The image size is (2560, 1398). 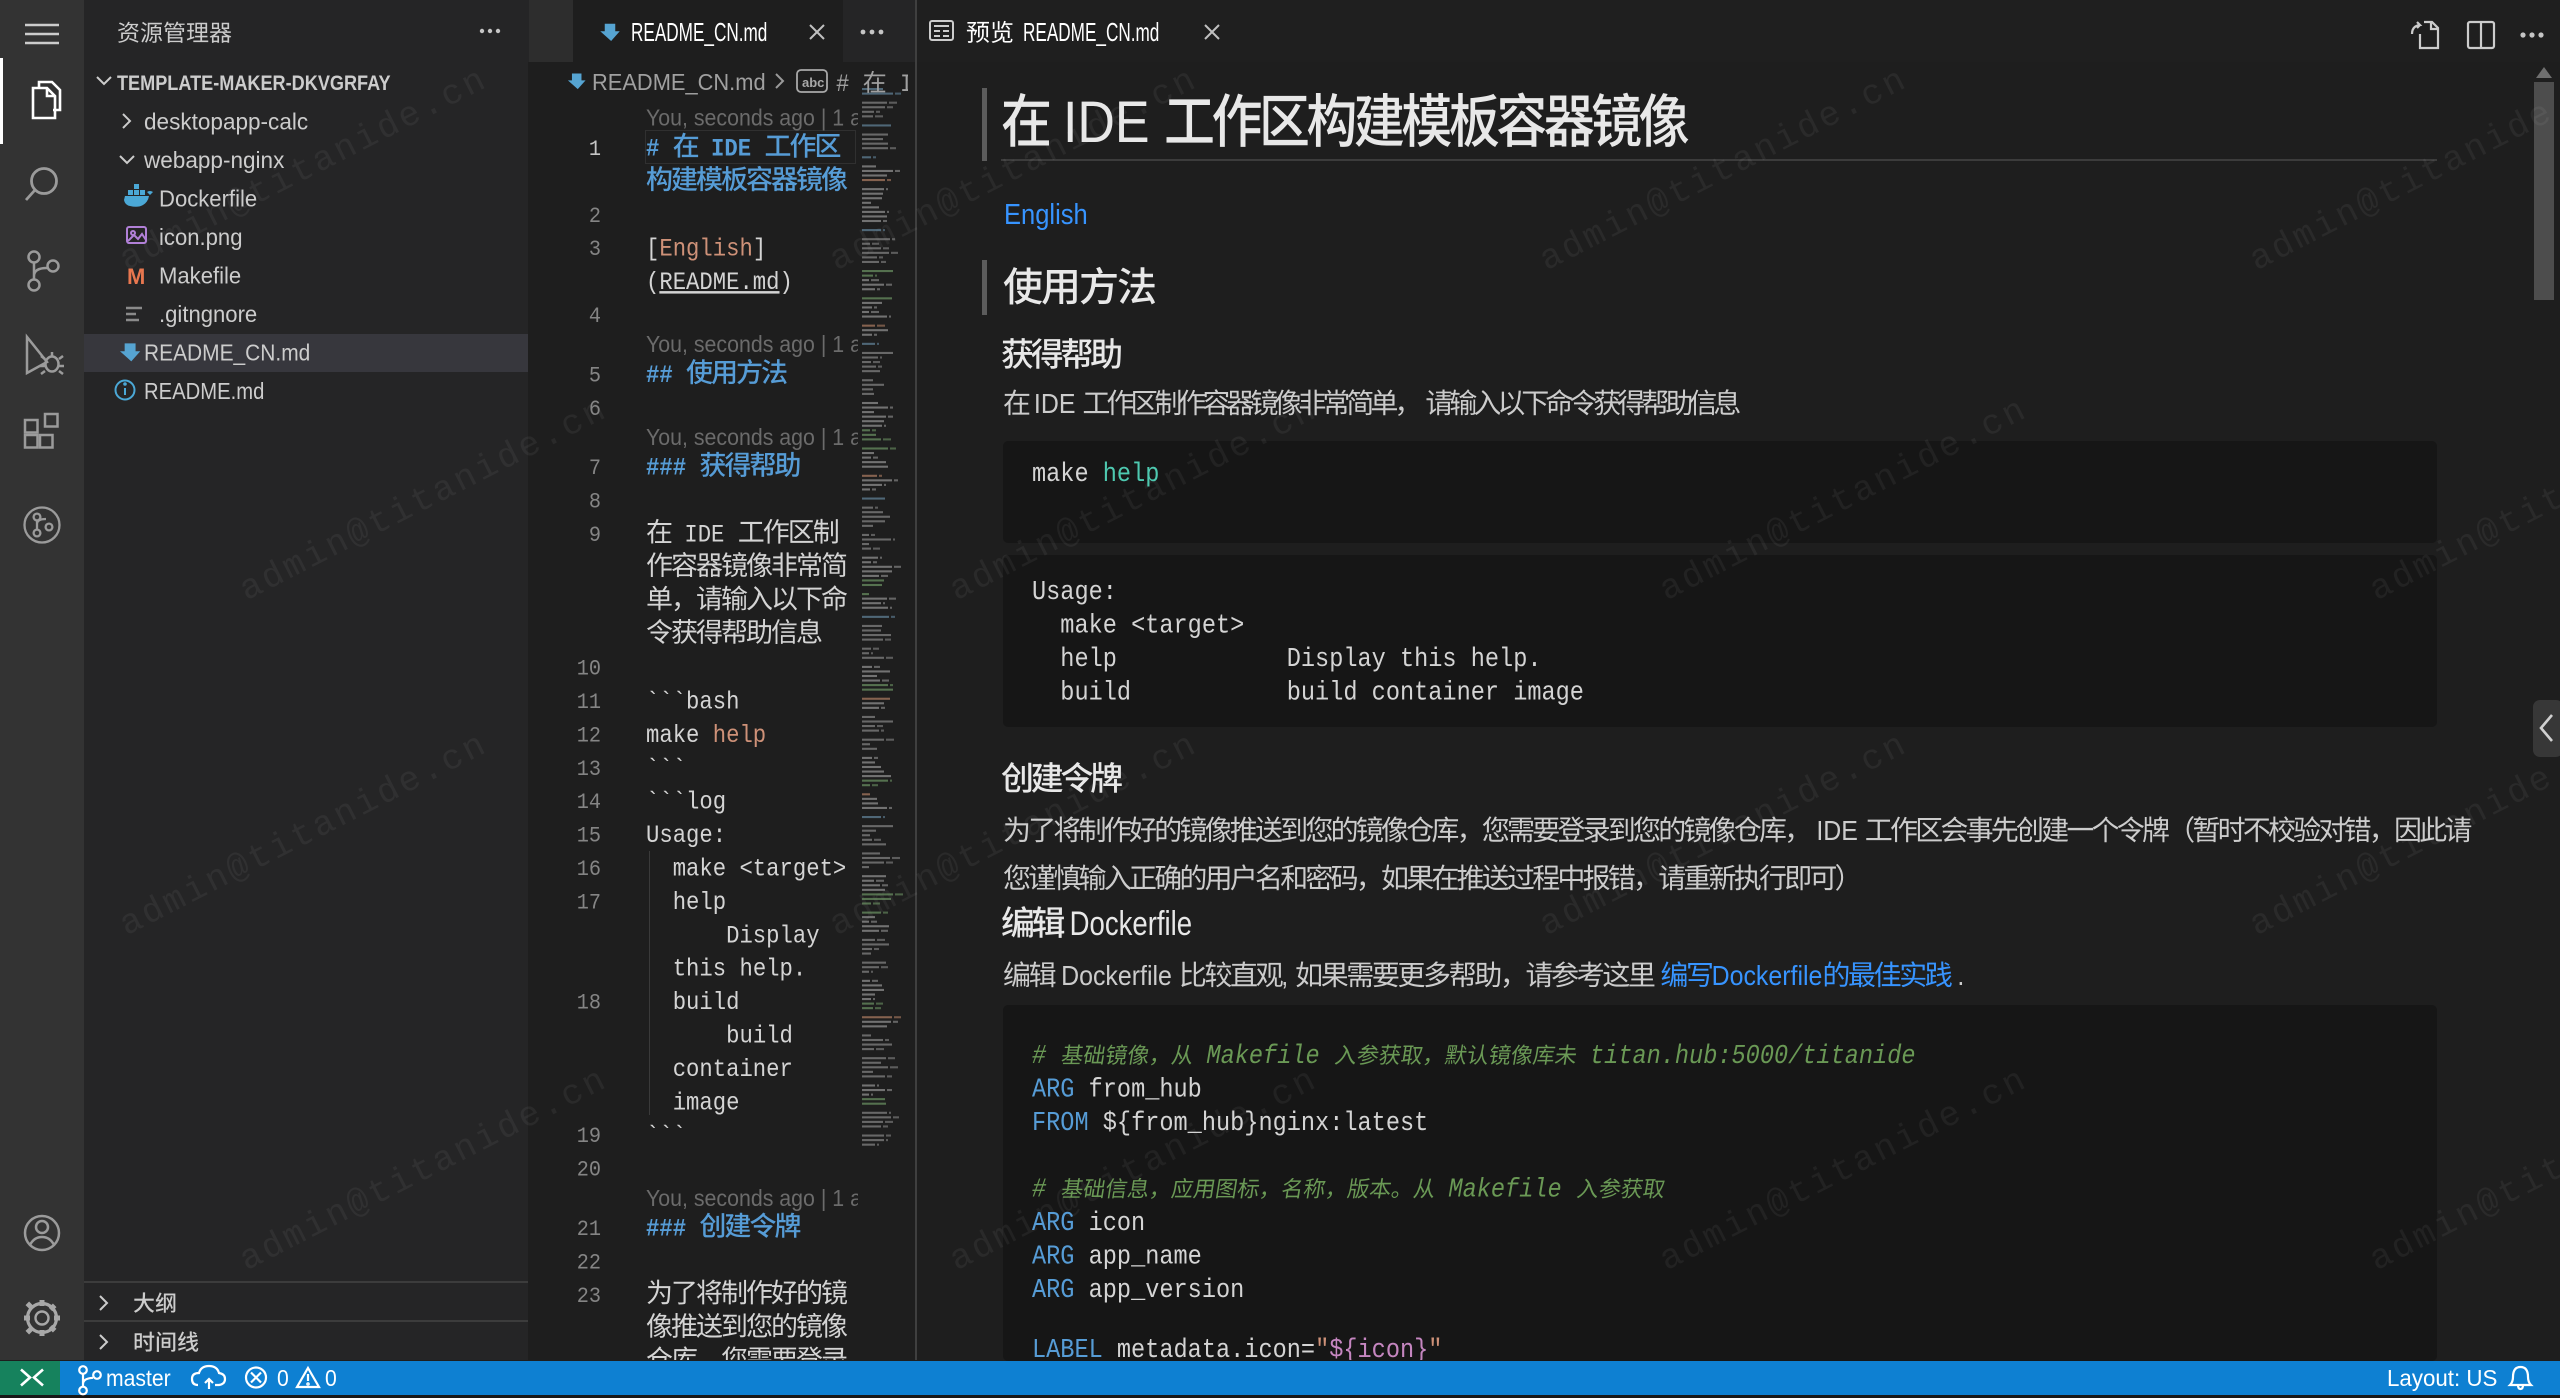 I want to click on svg-text: ${from_hub}nginx:latest, so click(x=1266, y=1123).